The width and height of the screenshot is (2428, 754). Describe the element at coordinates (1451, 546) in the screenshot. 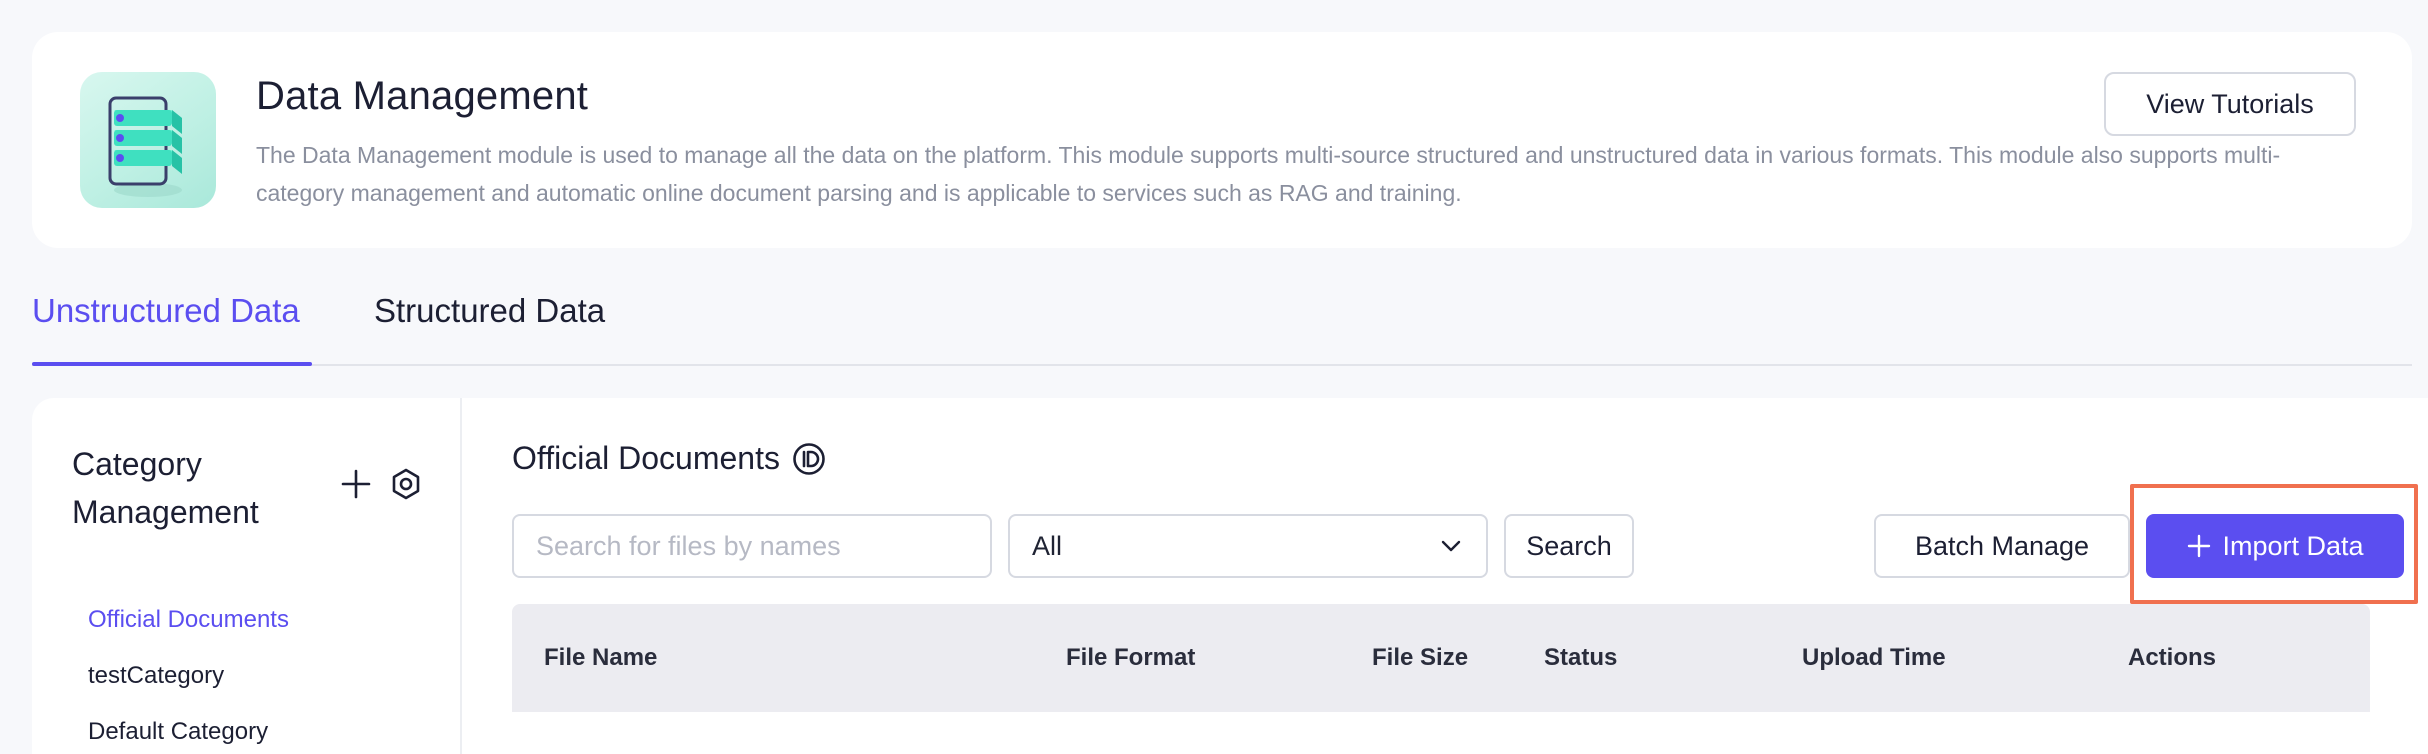

I see `chevron-down-icon` at that location.